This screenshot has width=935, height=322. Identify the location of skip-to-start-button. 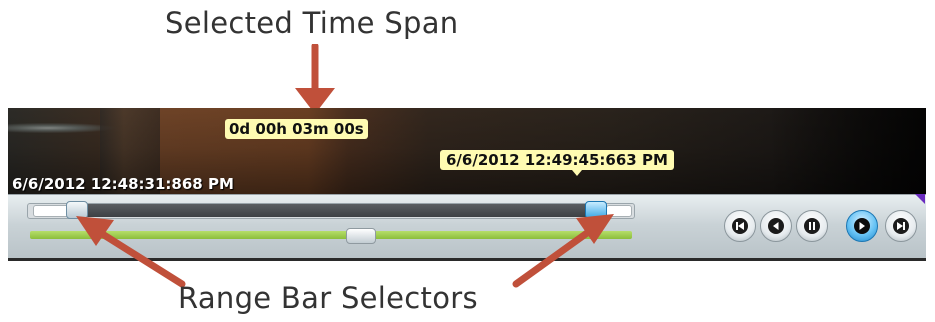
(740, 226).